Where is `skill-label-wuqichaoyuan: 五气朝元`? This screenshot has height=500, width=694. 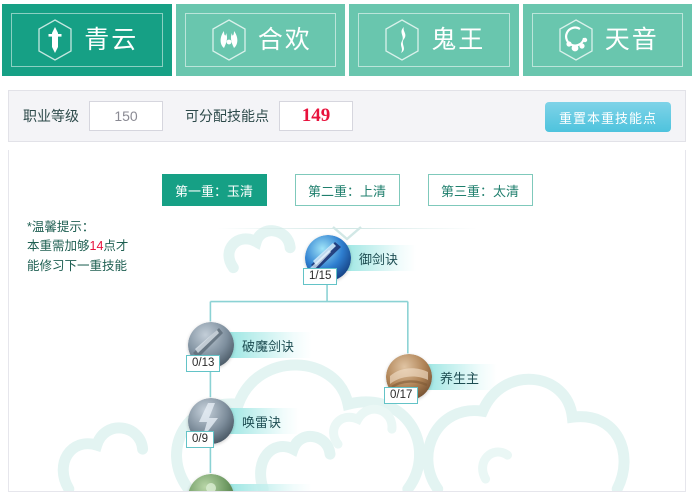 skill-label-wuqichaoyuan: 五气朝元 is located at coordinates (266, 487).